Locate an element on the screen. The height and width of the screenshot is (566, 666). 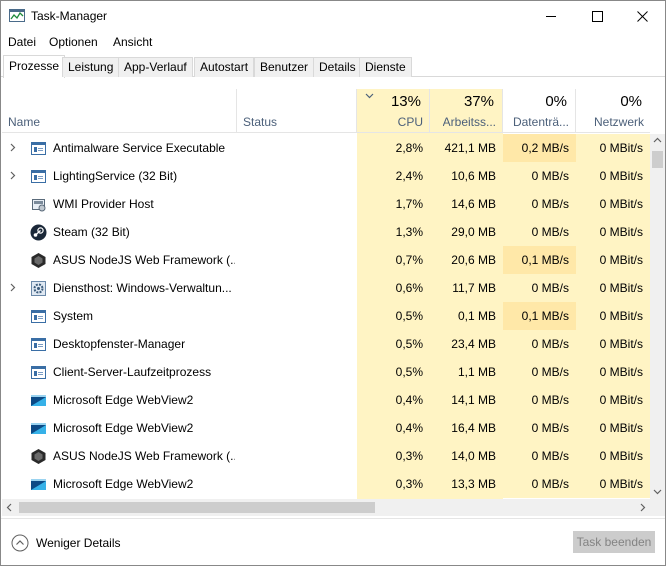
horizontal-scrollbar is located at coordinates (326, 507).